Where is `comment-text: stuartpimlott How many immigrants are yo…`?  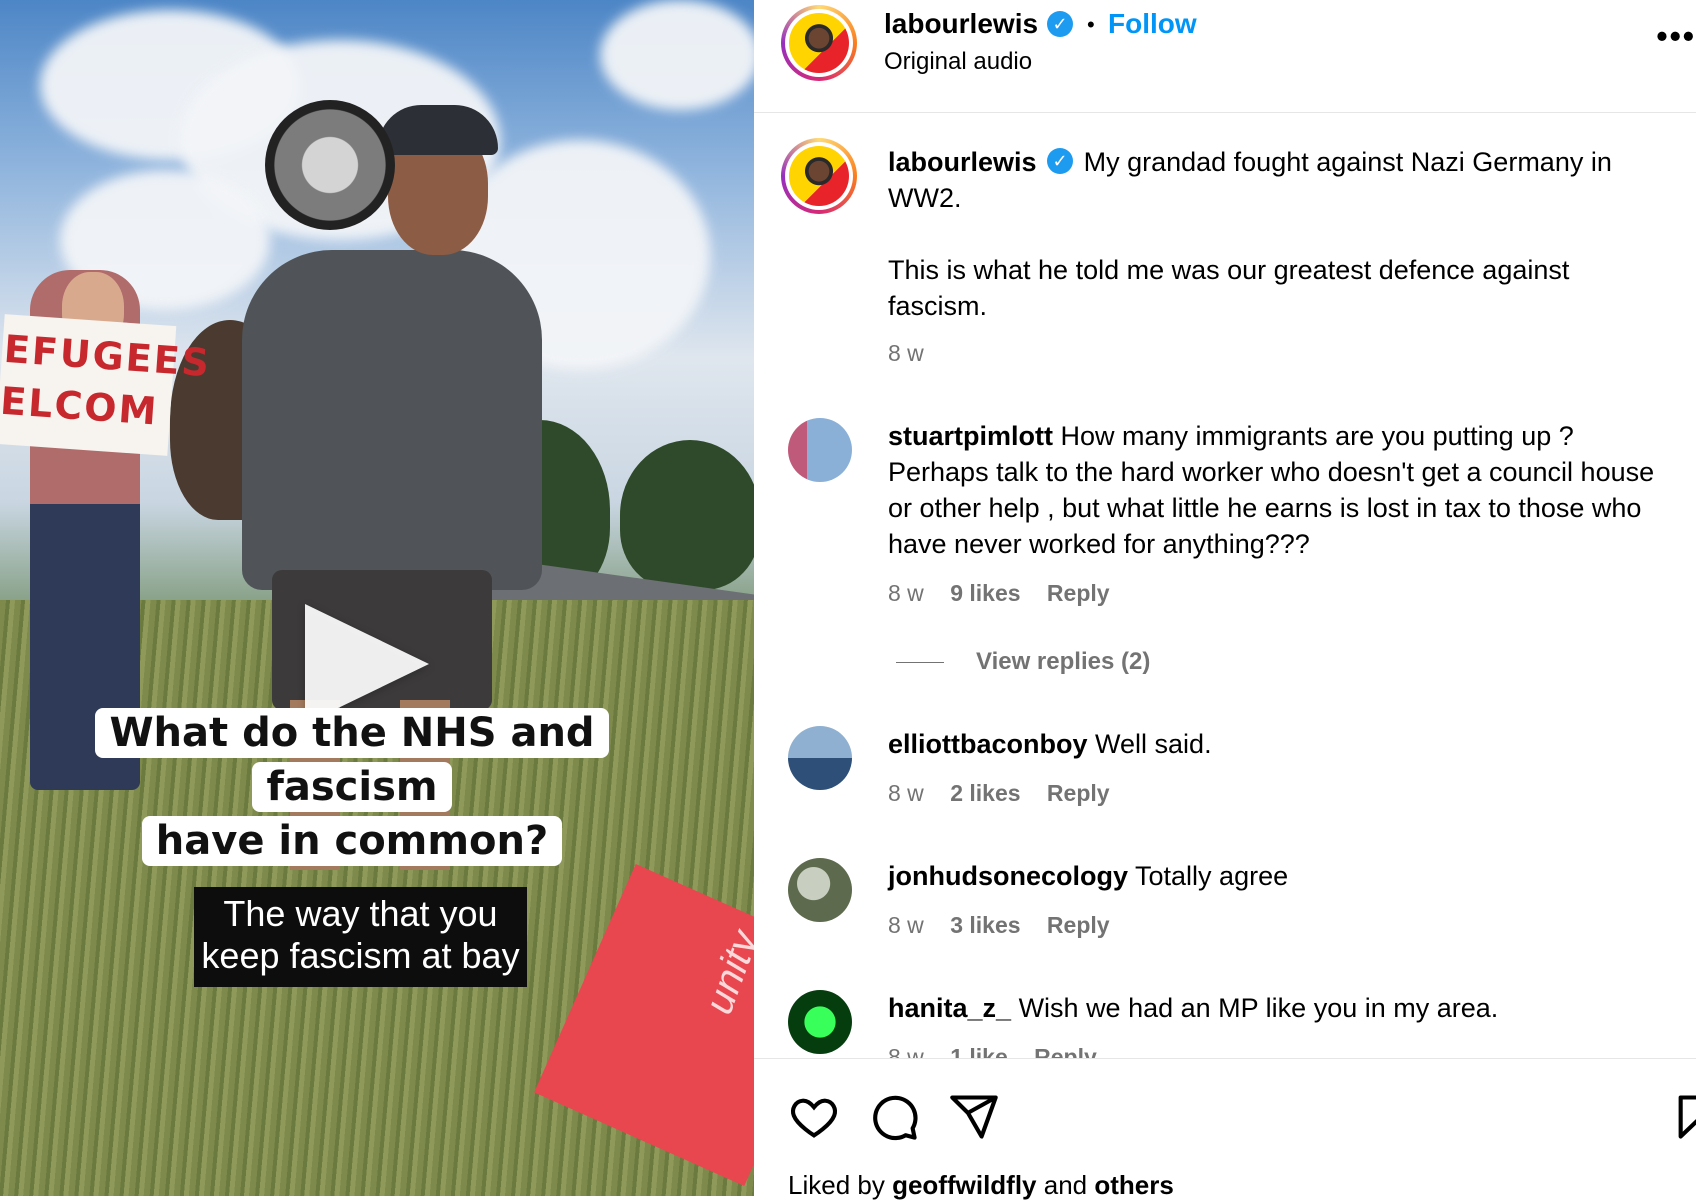 comment-text: stuartpimlott How many immigrants are yo… is located at coordinates (1278, 490).